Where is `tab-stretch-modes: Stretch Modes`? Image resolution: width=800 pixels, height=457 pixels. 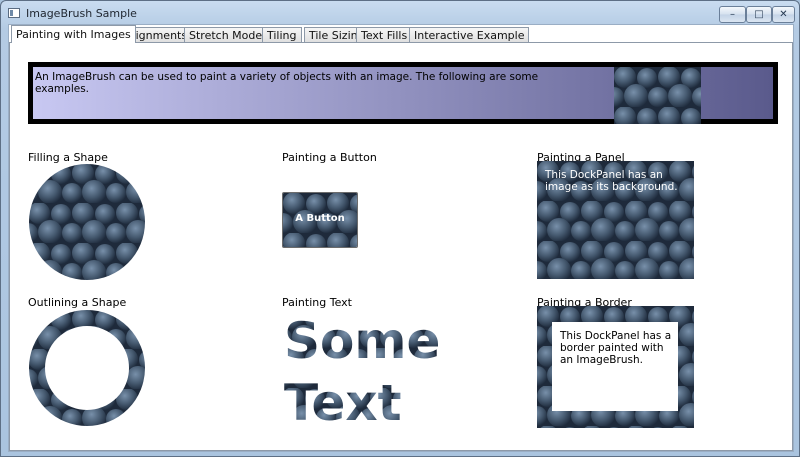 tab-stretch-modes: Stretch Modes is located at coordinates (228, 35).